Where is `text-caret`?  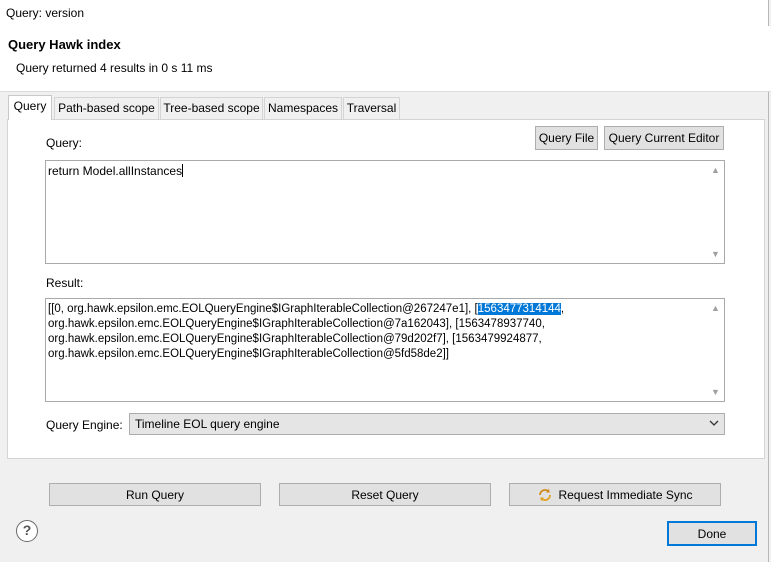
text-caret is located at coordinates (183, 170).